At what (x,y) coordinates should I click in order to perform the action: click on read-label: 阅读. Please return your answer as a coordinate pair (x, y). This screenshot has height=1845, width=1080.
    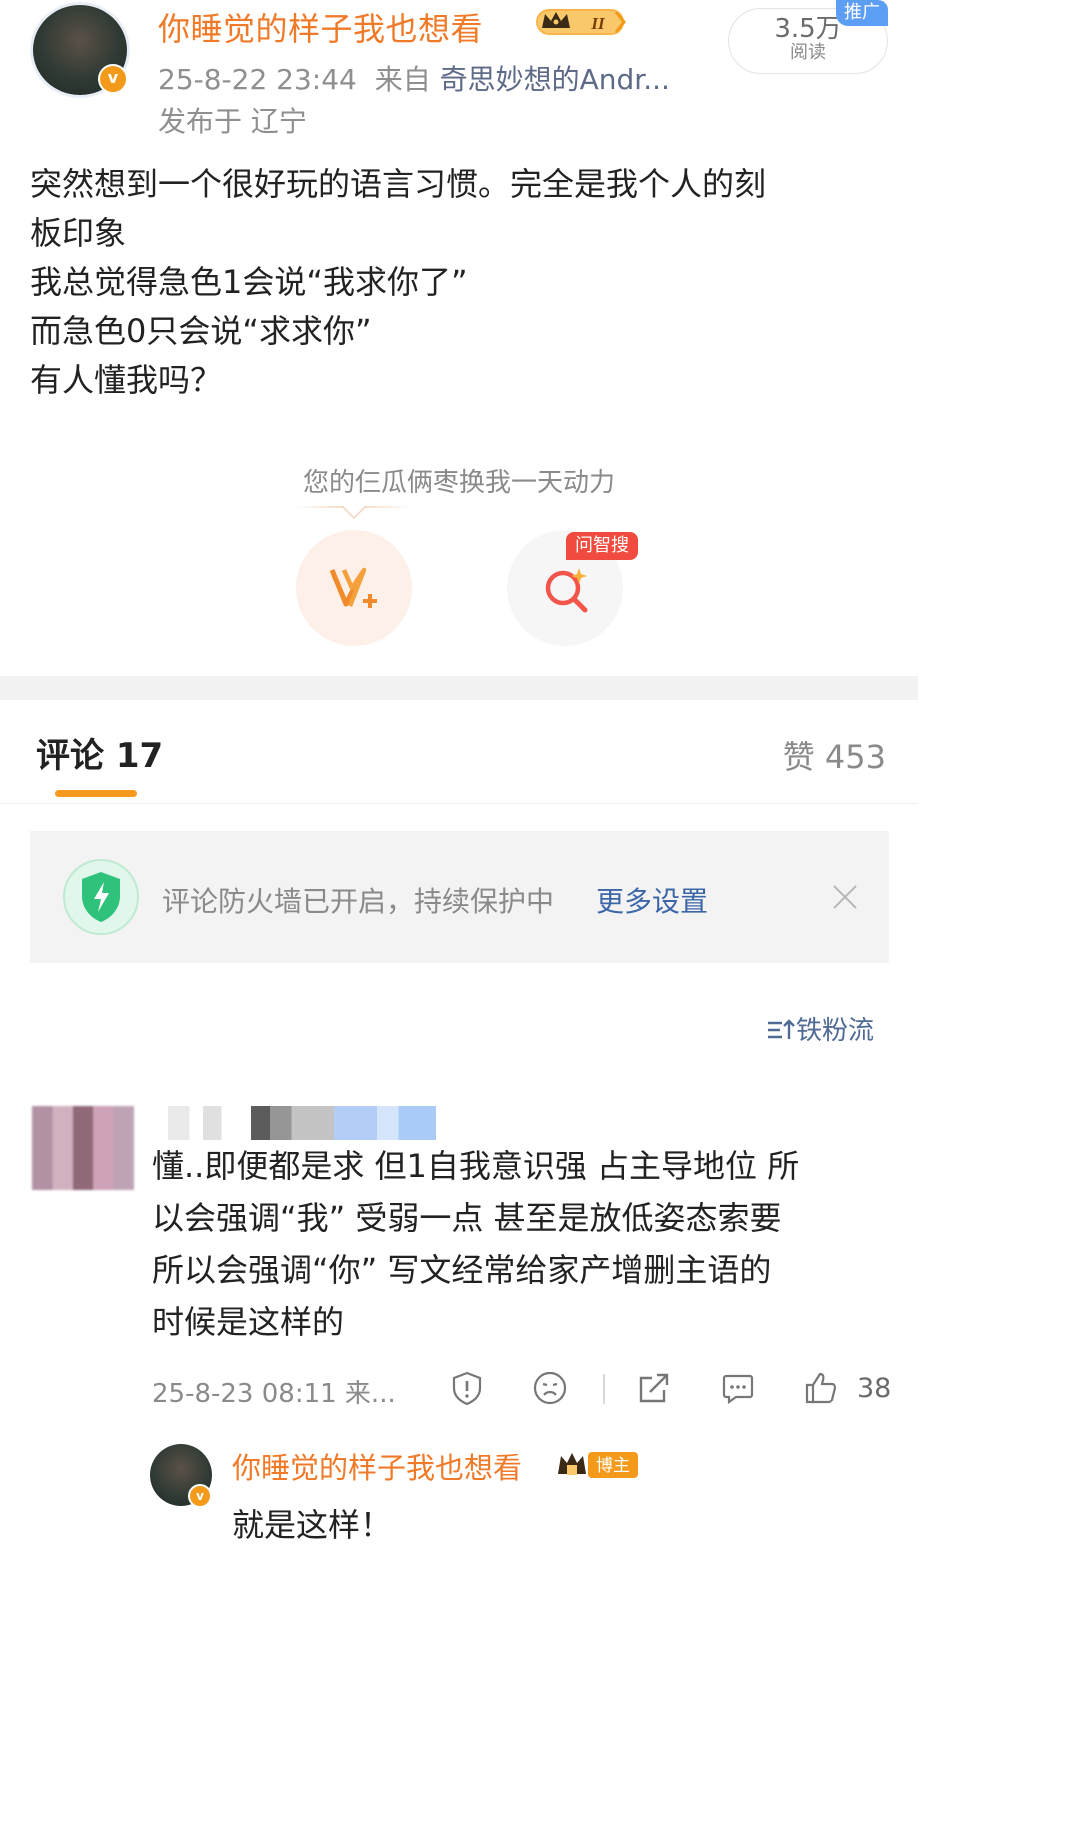
    Looking at the image, I should click on (808, 52).